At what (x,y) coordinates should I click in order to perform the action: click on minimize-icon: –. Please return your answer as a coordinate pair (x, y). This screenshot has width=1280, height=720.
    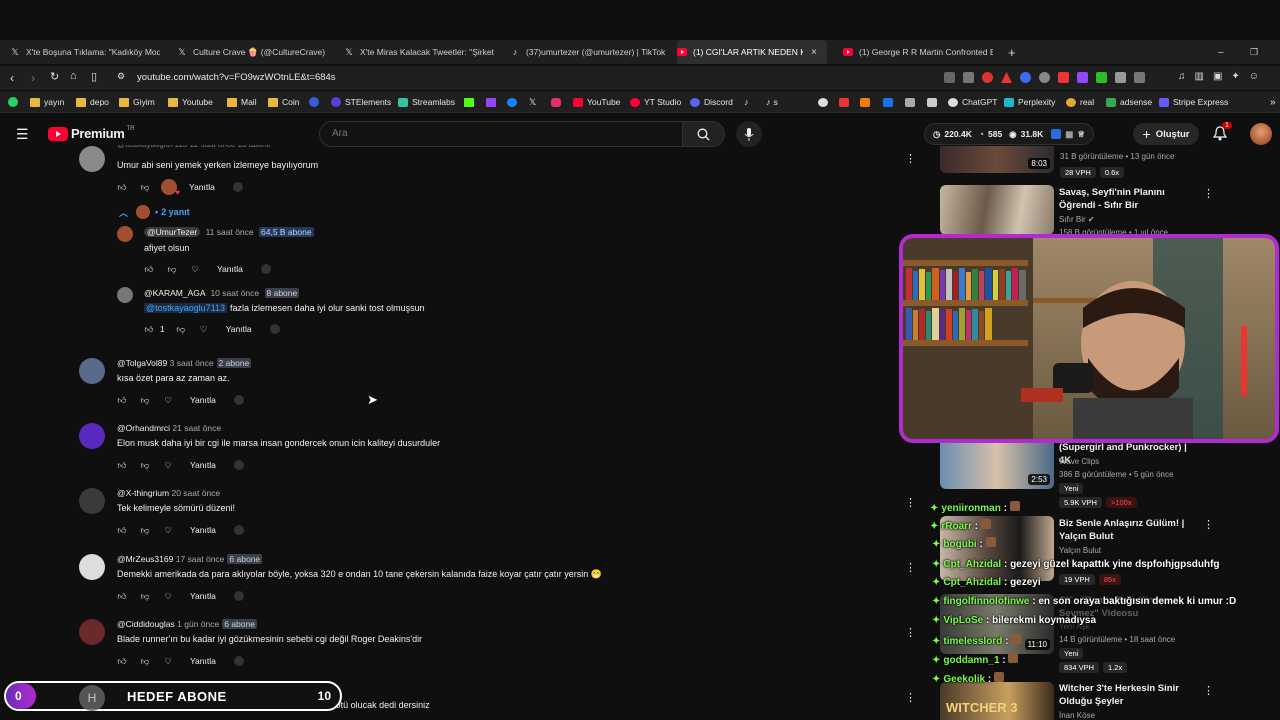
    Looking at the image, I should click on (1223, 52).